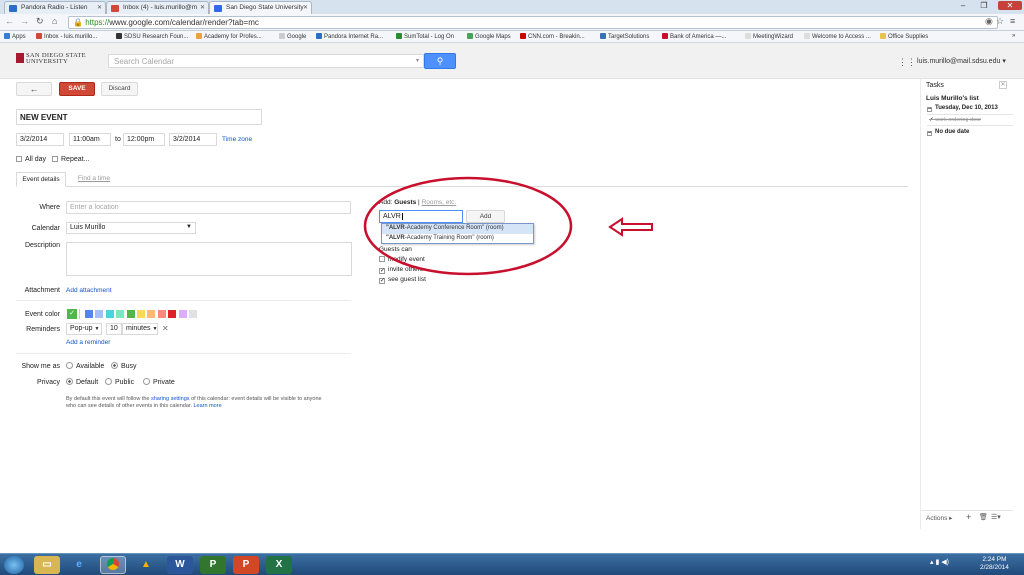 The height and width of the screenshot is (575, 1024). What do you see at coordinates (962, 108) in the screenshot?
I see `task-group-date: – Tuesday, Dec 10, 2013` at bounding box center [962, 108].